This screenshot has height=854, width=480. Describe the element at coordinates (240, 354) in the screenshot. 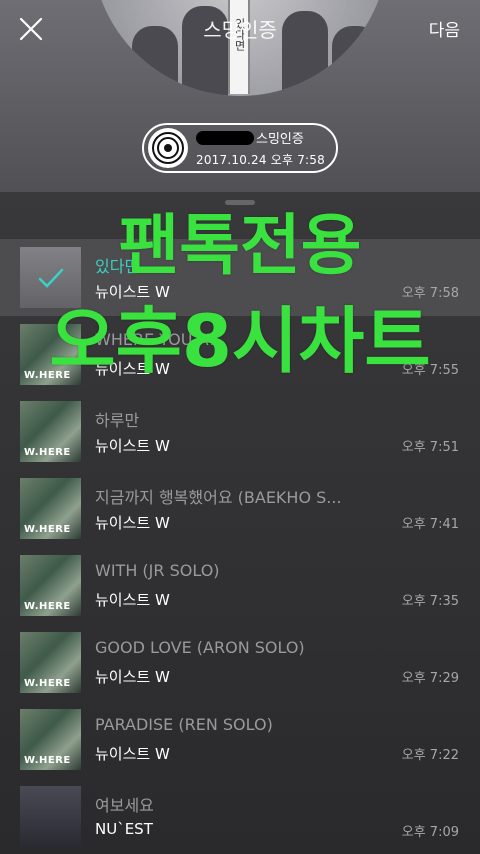

I see `list-item: W.HERE WHERE YOU AT 뉴이스트 W 오후 7:55` at that location.